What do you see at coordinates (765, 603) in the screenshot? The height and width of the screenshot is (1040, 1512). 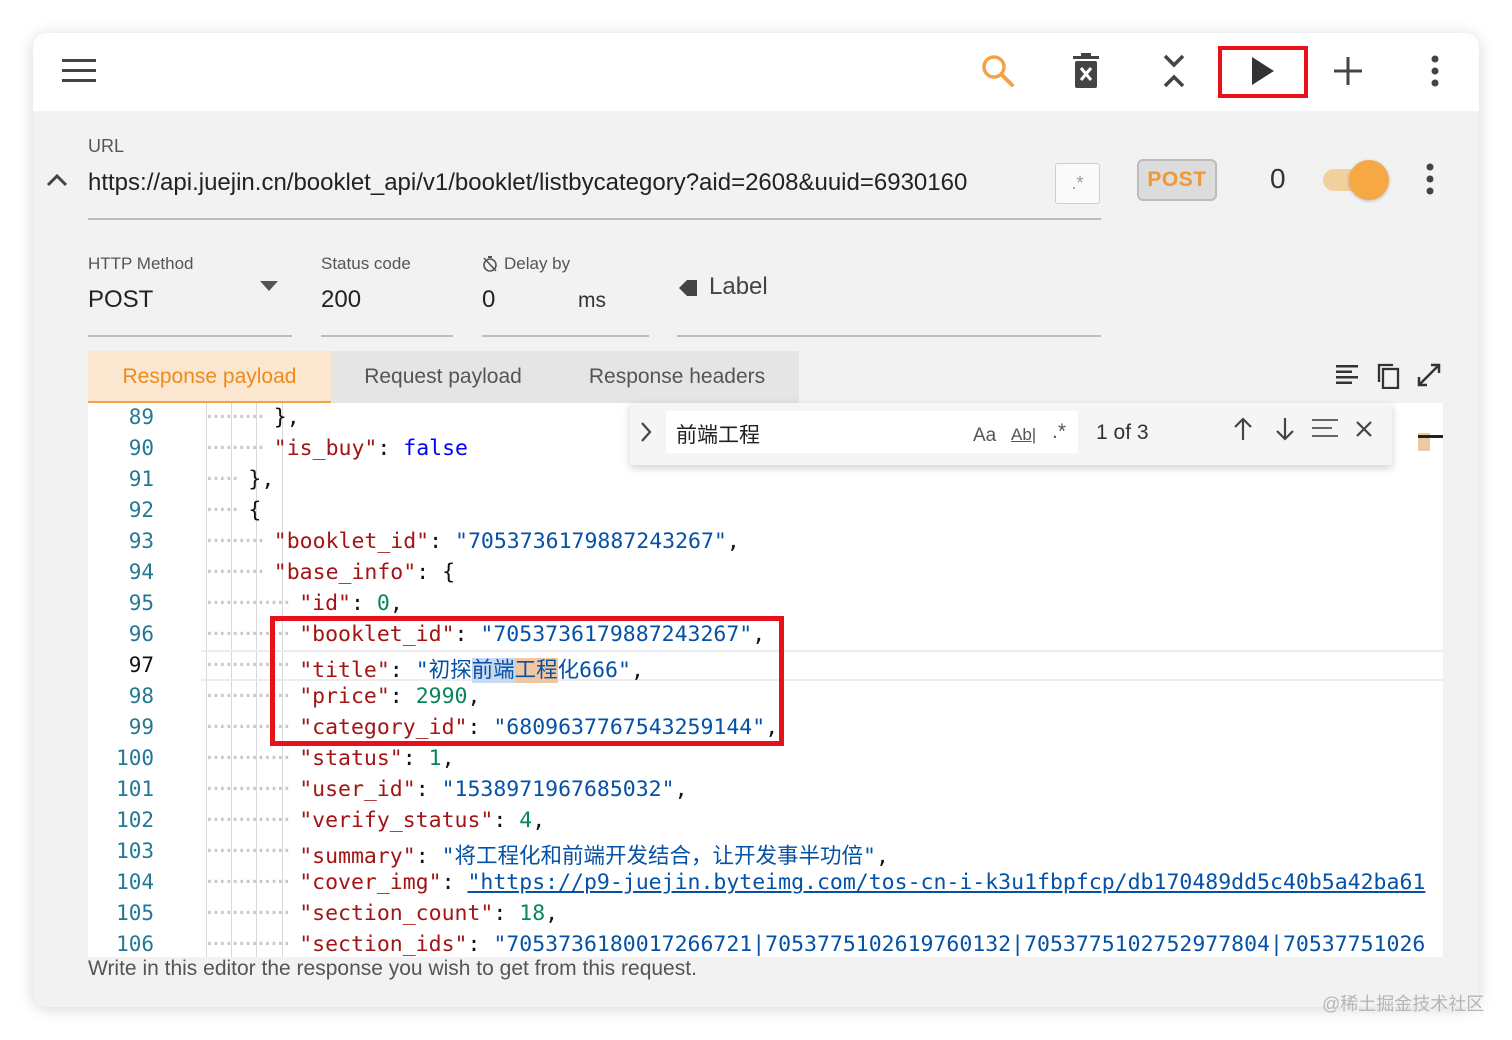 I see `code-line: 95 ············· "id": 0,` at bounding box center [765, 603].